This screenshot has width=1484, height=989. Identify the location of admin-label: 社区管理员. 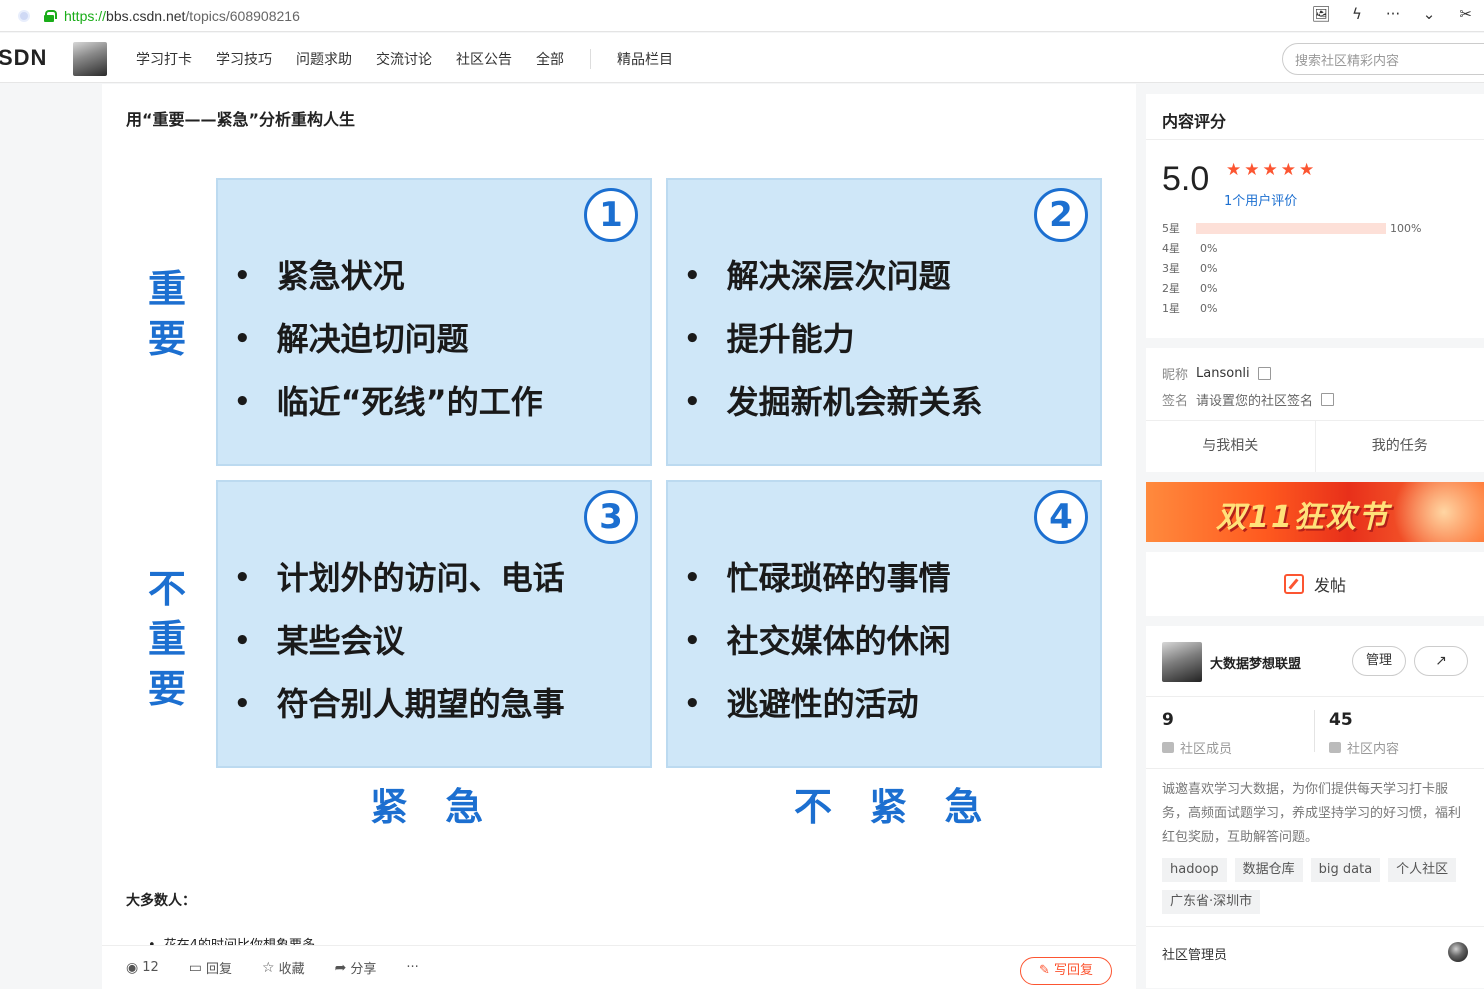
(1195, 955).